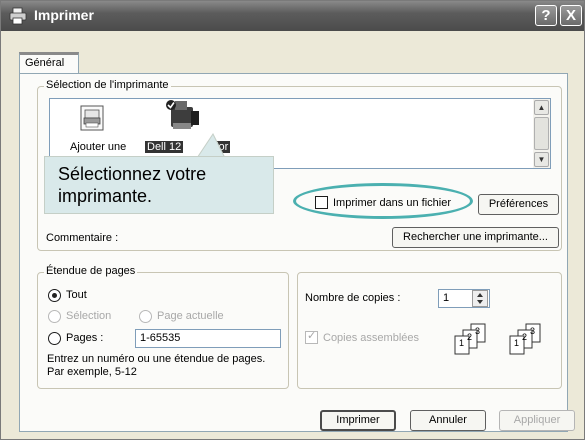 Image resolution: width=585 pixels, height=440 pixels. Describe the element at coordinates (571, 15) in the screenshot. I see `close-button: X` at that location.